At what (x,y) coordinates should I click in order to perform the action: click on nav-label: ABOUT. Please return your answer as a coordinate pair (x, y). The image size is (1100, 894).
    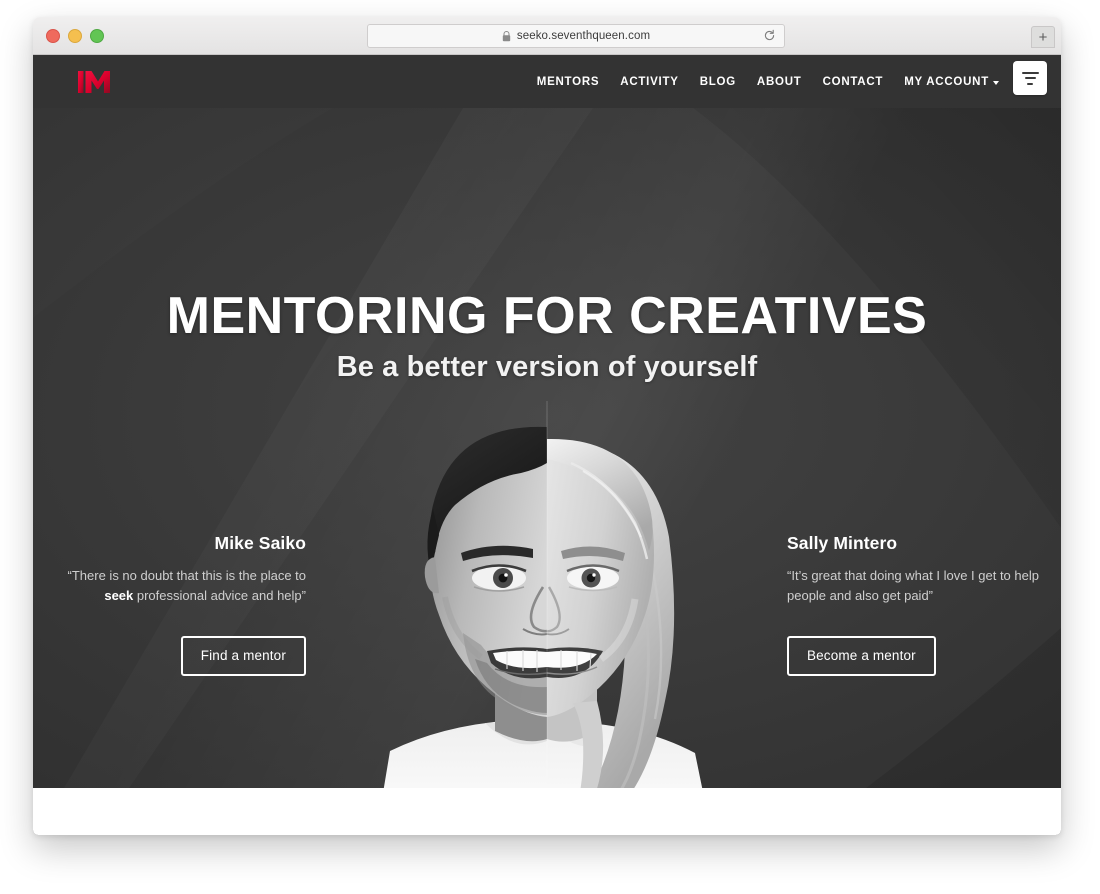
    Looking at the image, I should click on (779, 81).